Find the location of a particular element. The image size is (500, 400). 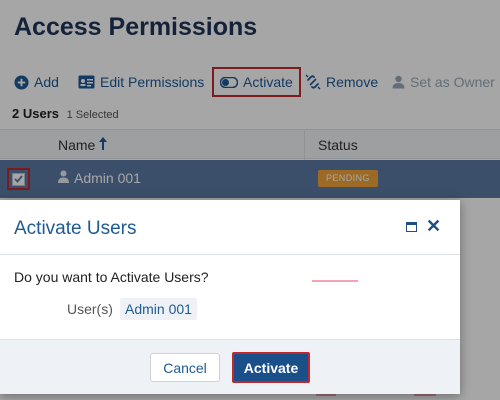

annotation-mark is located at coordinates (335, 281).